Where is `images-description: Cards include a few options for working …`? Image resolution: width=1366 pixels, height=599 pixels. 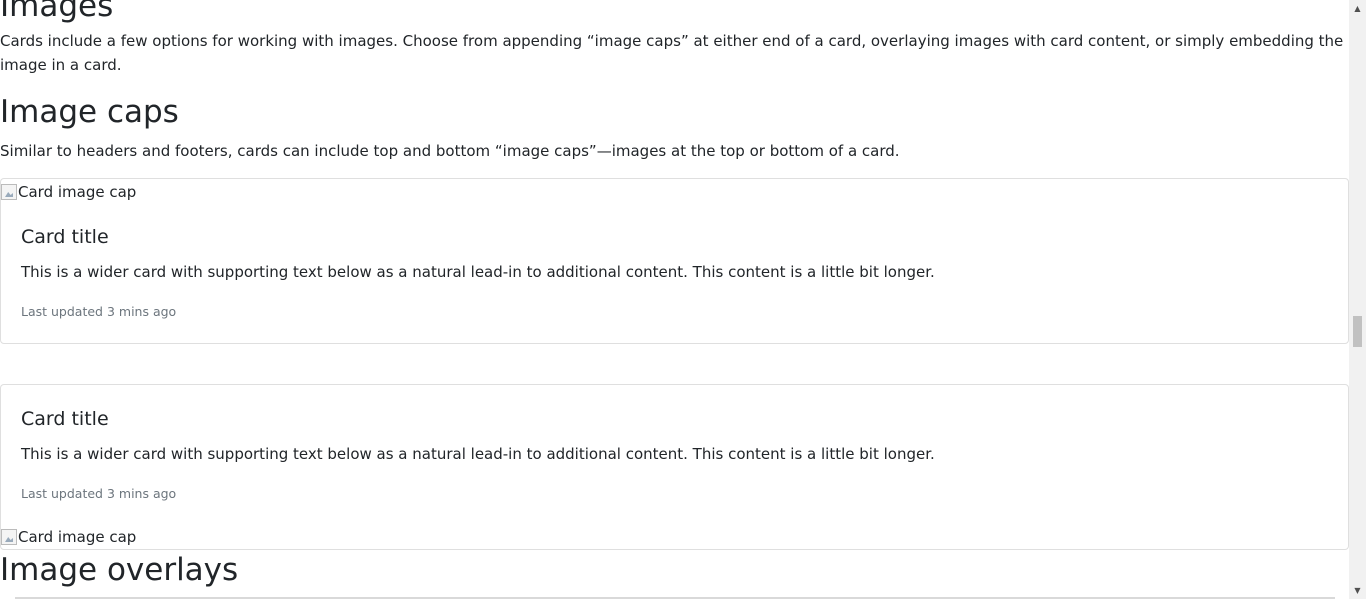
images-description: Cards include a few options for working … is located at coordinates (672, 53).